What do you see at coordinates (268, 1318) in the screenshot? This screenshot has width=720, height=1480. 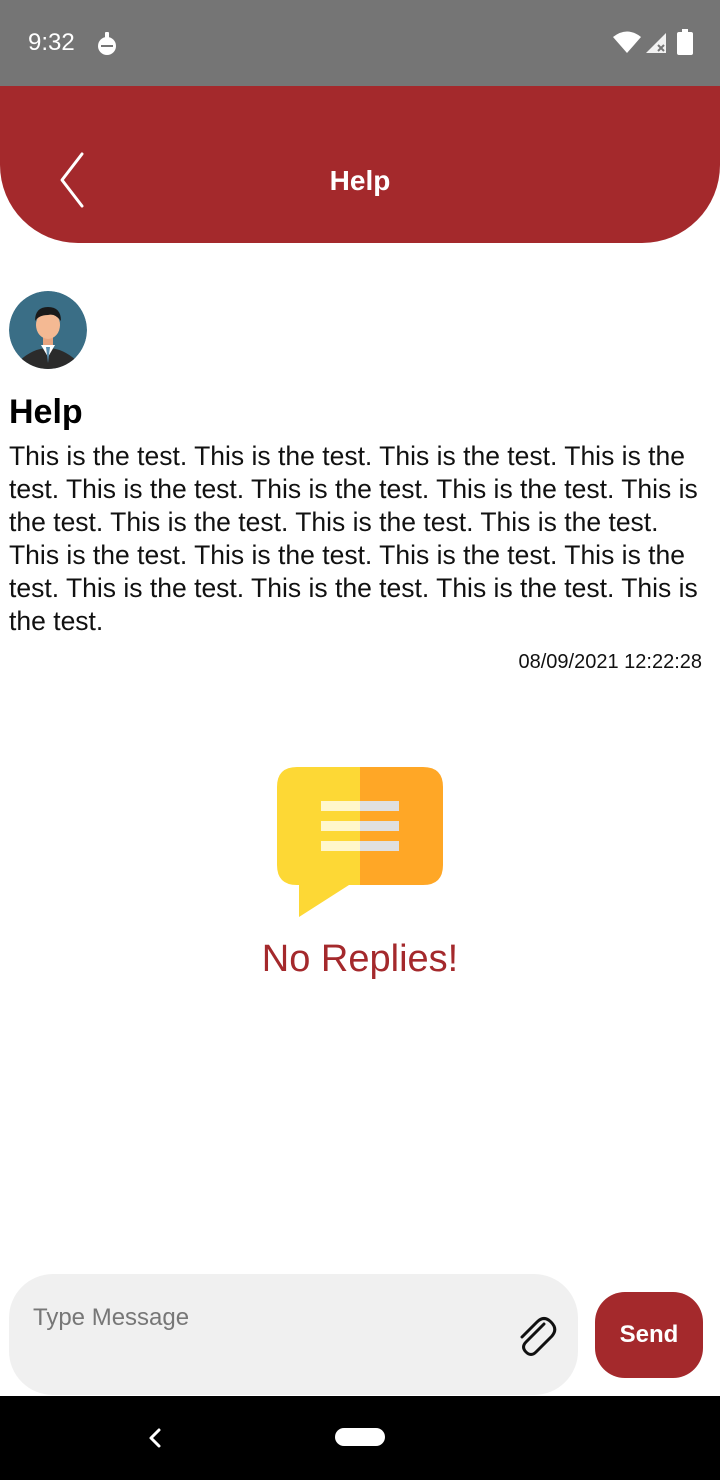 I see `message-input` at bounding box center [268, 1318].